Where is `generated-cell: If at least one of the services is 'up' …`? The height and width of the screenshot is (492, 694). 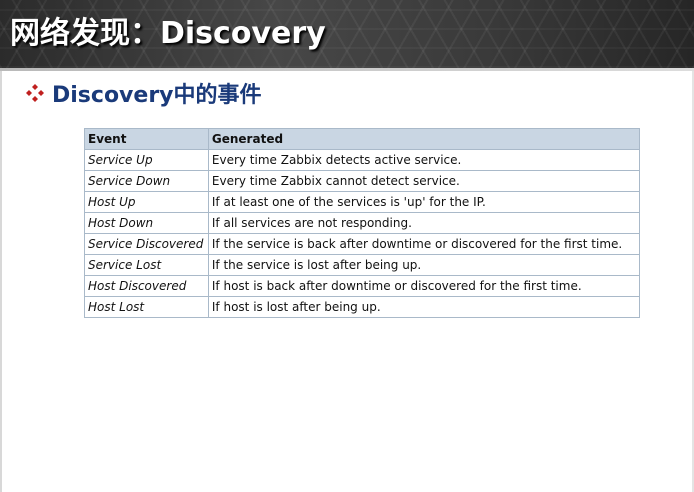
generated-cell: If at least one of the services is 'up' … is located at coordinates (424, 202).